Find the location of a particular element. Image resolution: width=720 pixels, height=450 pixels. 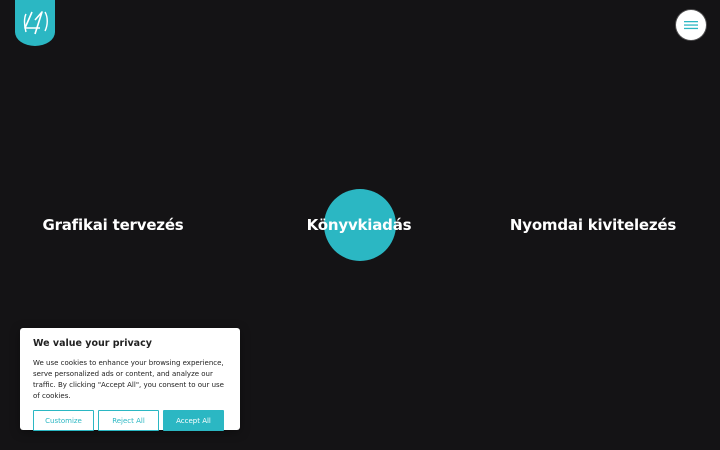

nav-item-grafikai-tervezes: Grafikai tervezés is located at coordinates (113, 225).